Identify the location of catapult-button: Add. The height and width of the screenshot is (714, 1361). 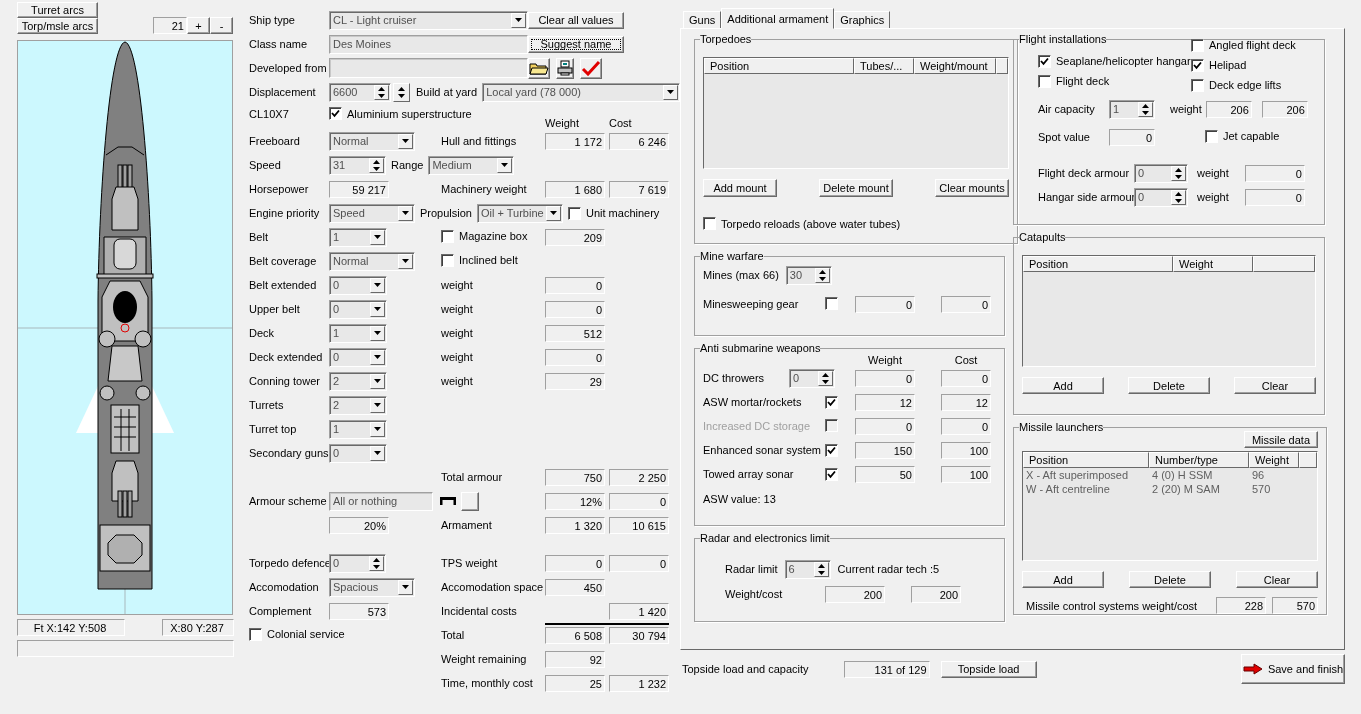
(1063, 385).